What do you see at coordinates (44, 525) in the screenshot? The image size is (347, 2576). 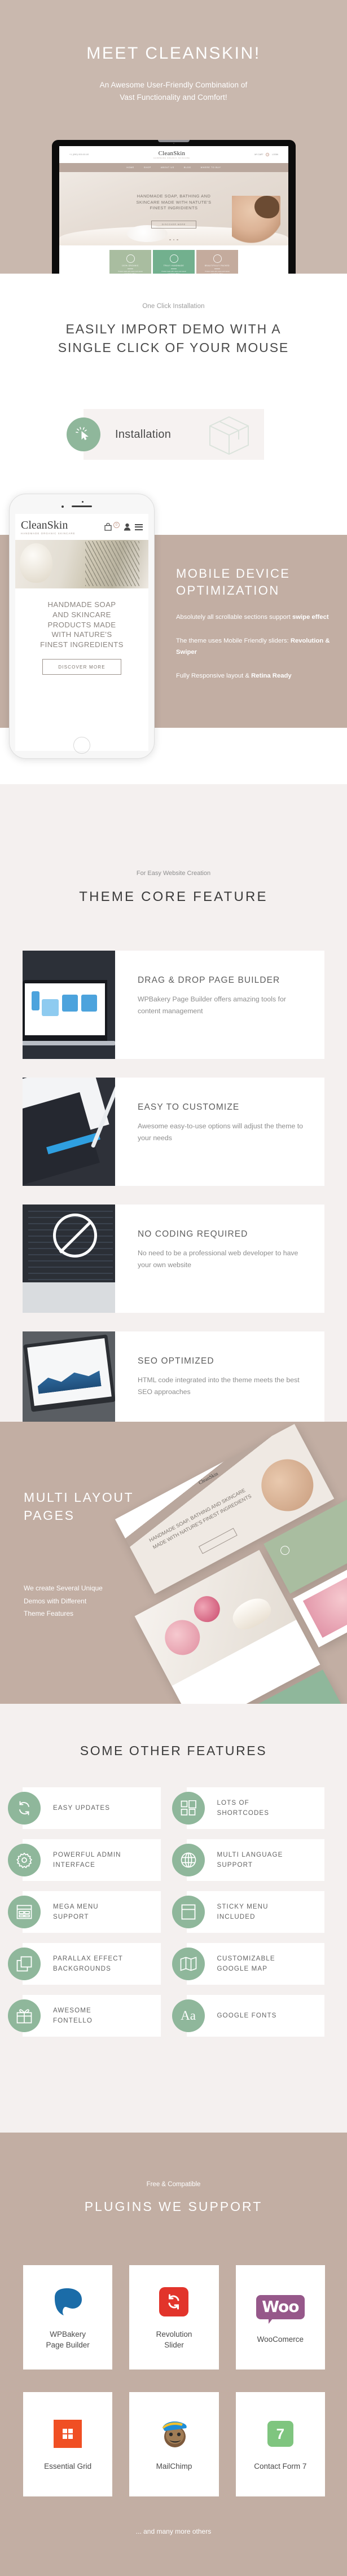 I see `phone-site-logo-text: CleanSkin` at bounding box center [44, 525].